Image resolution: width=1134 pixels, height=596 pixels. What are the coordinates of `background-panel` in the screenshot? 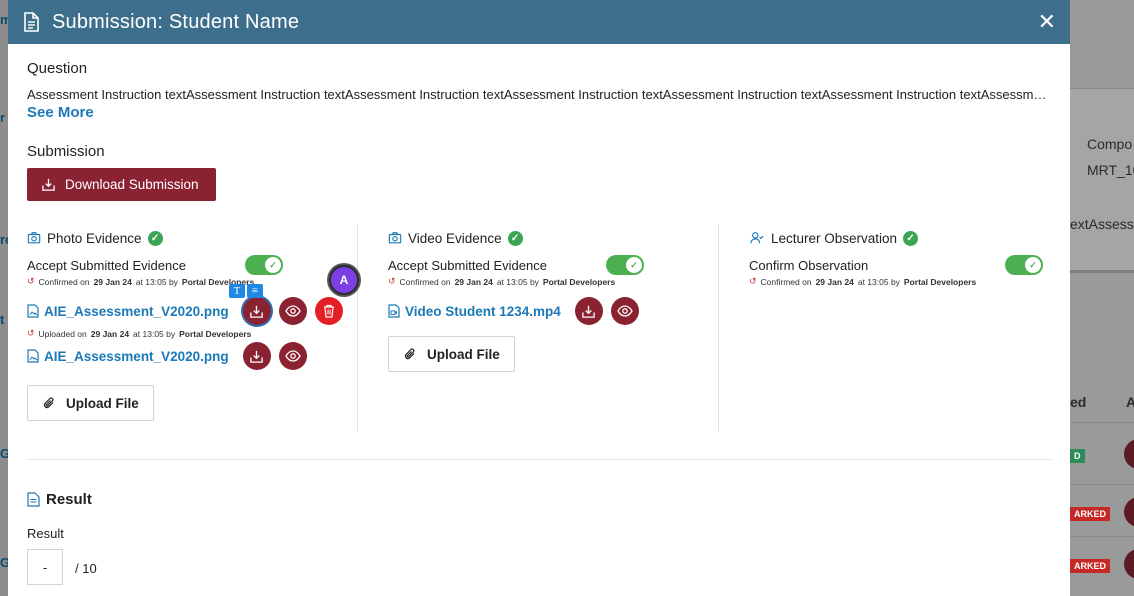 It's located at (1102, 180).